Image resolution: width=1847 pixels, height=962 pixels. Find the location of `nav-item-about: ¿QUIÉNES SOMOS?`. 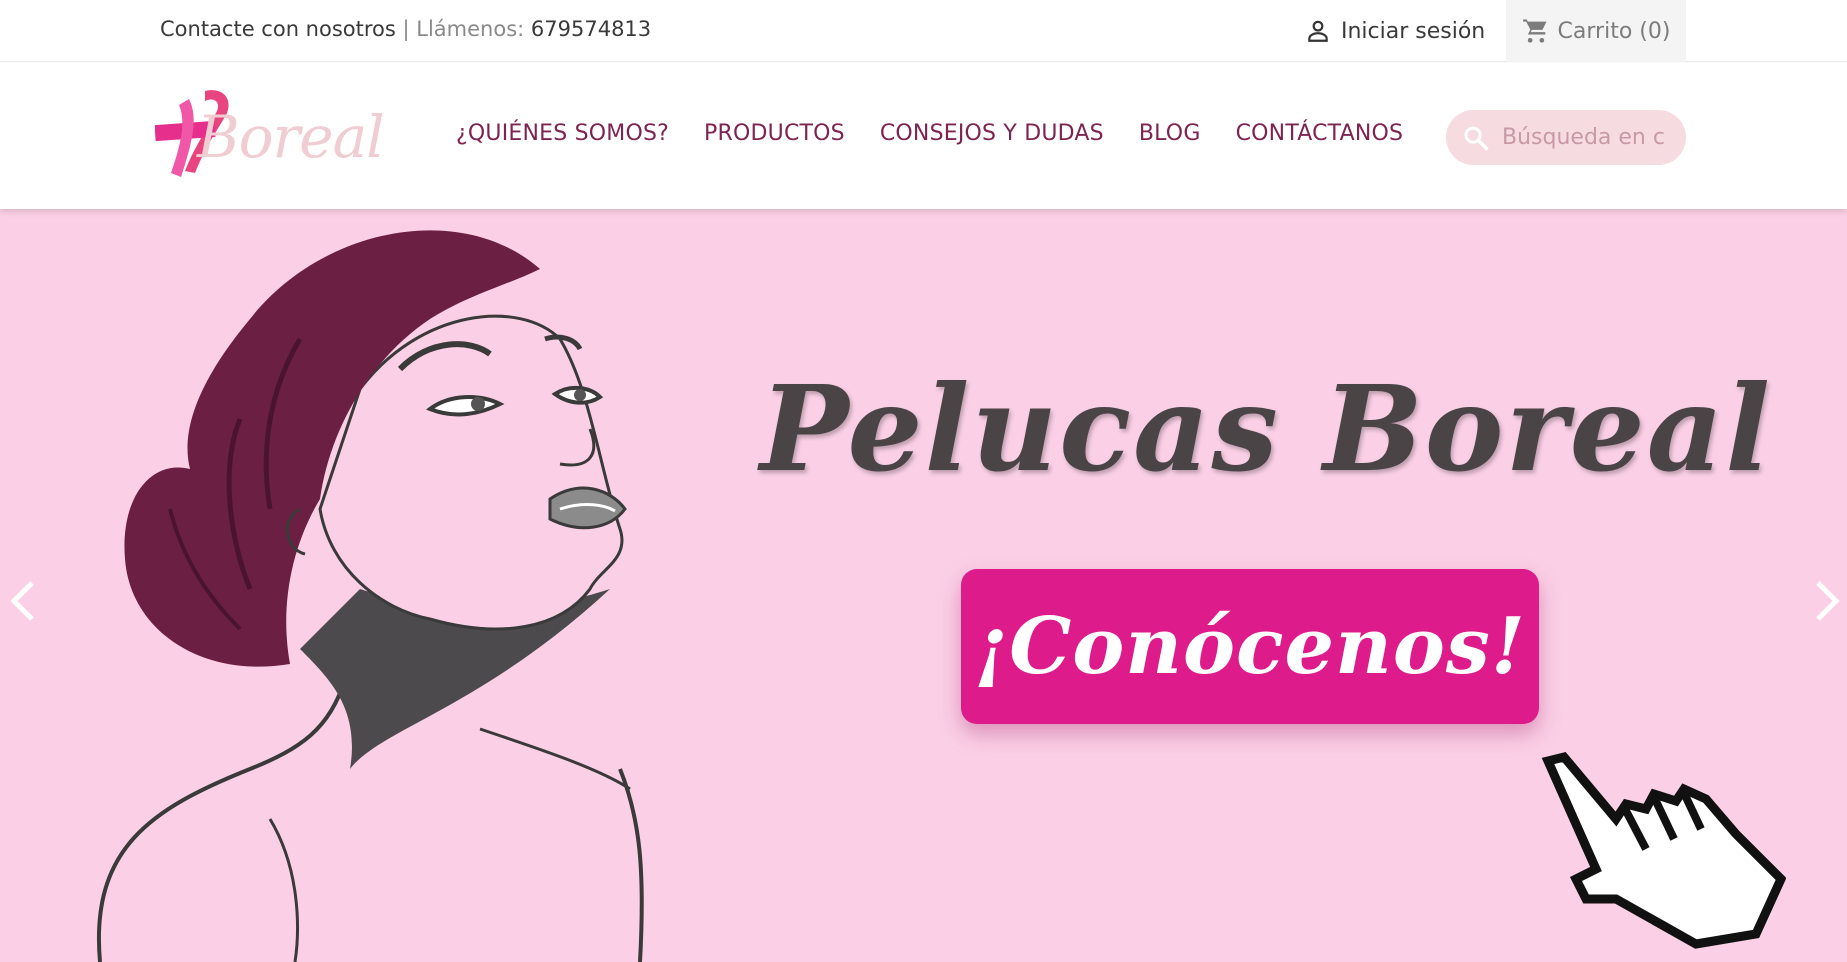

nav-item-about: ¿QUIÉNES SOMOS? is located at coordinates (562, 133).